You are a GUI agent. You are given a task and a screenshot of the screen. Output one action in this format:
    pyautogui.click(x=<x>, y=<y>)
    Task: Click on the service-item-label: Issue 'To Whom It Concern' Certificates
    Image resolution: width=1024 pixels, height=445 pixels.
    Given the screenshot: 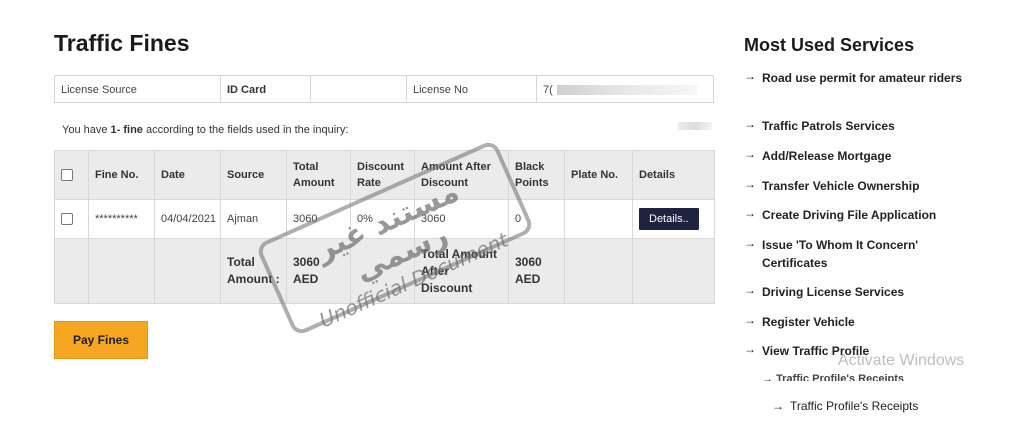 What is the action you would take?
    pyautogui.click(x=840, y=254)
    